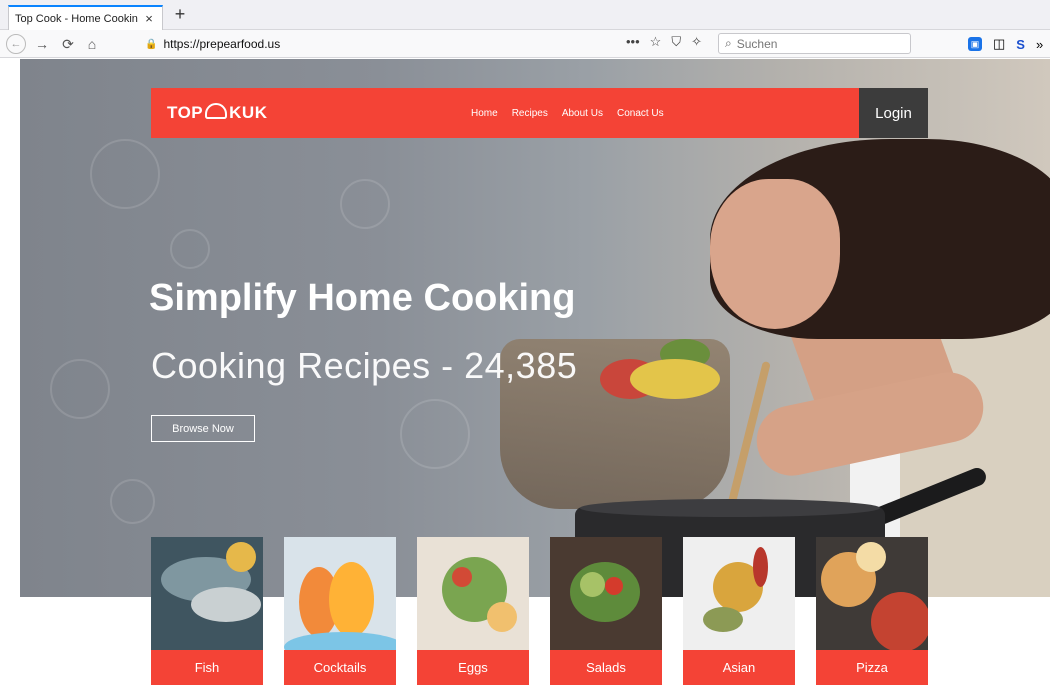  I want to click on salads-image, so click(606, 593).